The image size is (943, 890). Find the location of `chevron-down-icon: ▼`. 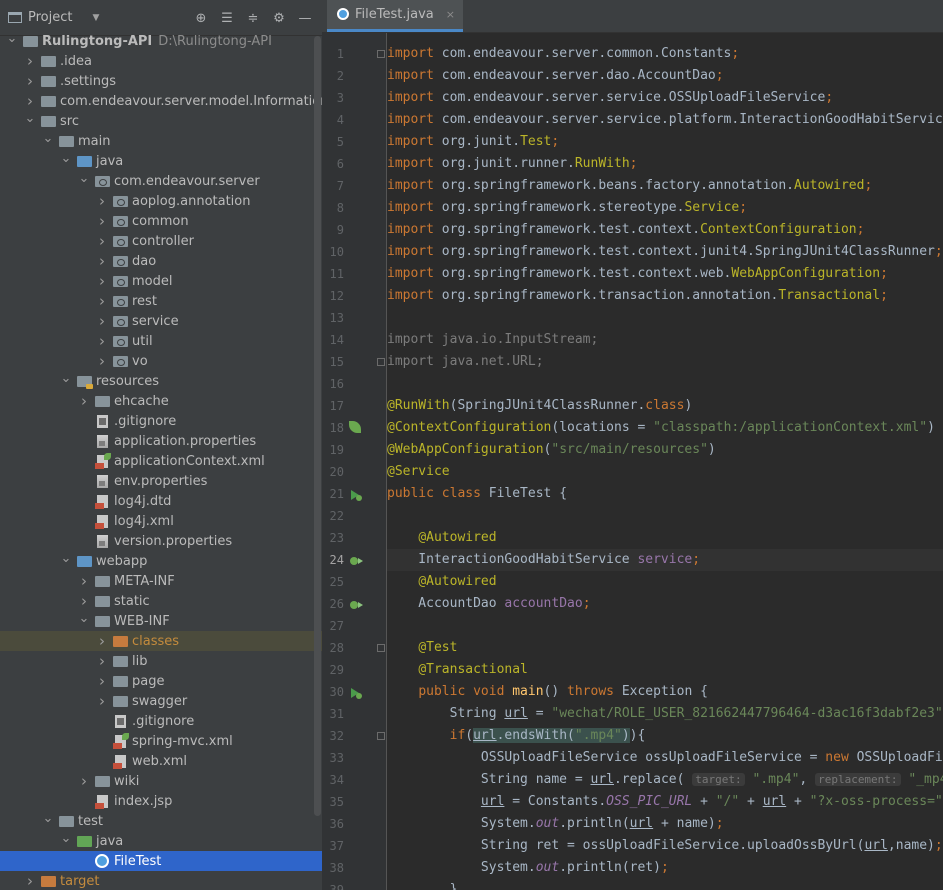

chevron-down-icon: ▼ is located at coordinates (95, 18).